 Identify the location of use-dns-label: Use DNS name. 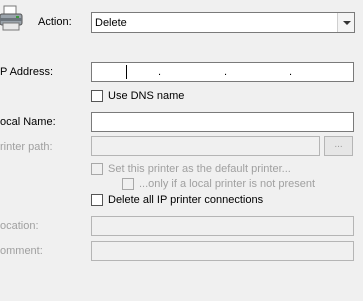
(146, 96).